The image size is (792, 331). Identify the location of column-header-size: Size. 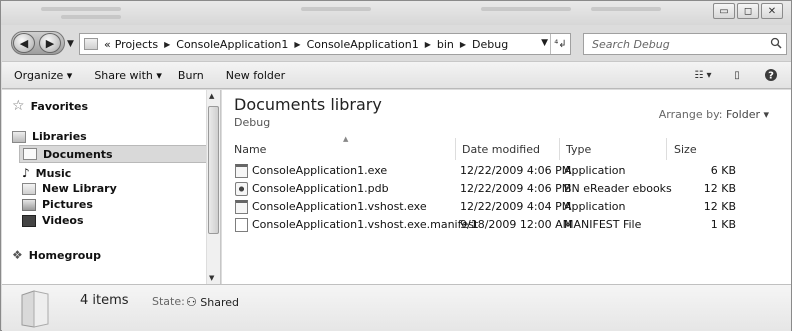
(685, 149).